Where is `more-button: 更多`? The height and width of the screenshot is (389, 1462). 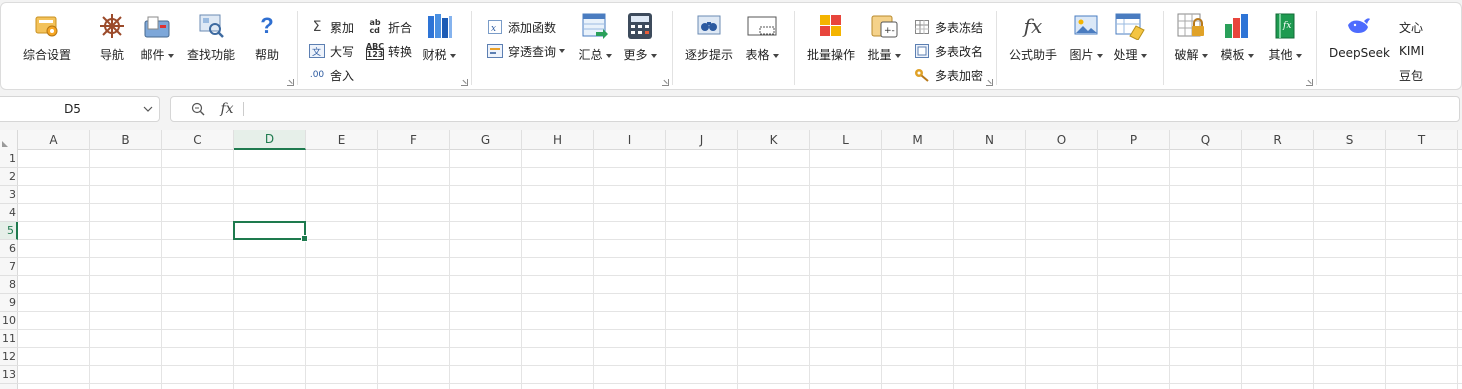
more-button: 更多 is located at coordinates (640, 37).